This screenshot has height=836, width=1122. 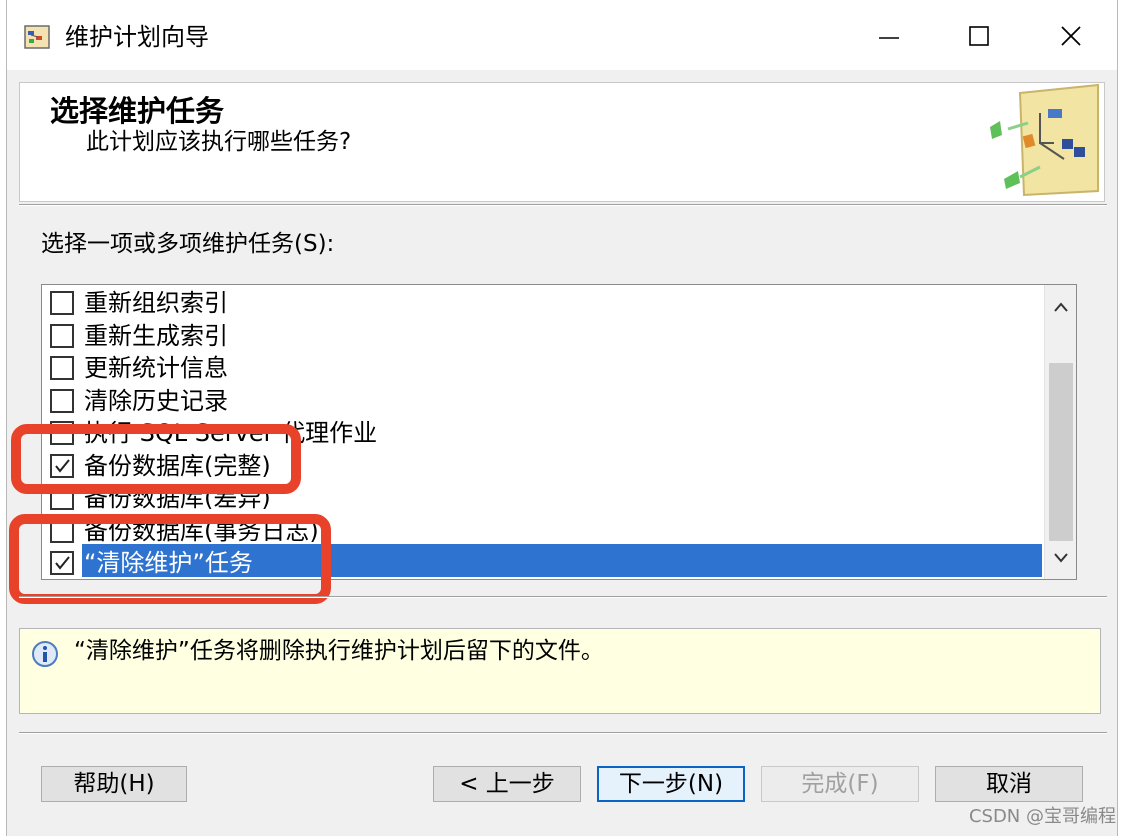 What do you see at coordinates (156, 368) in the screenshot?
I see `task-list-item-label: 更新统计信息` at bounding box center [156, 368].